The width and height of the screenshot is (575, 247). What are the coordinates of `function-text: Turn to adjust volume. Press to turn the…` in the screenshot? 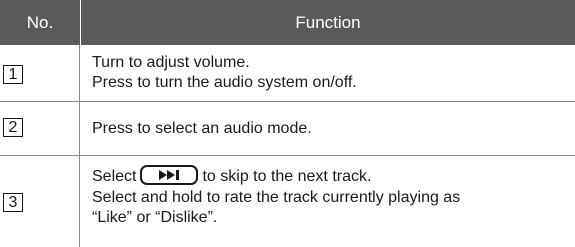 It's located at (224, 73).